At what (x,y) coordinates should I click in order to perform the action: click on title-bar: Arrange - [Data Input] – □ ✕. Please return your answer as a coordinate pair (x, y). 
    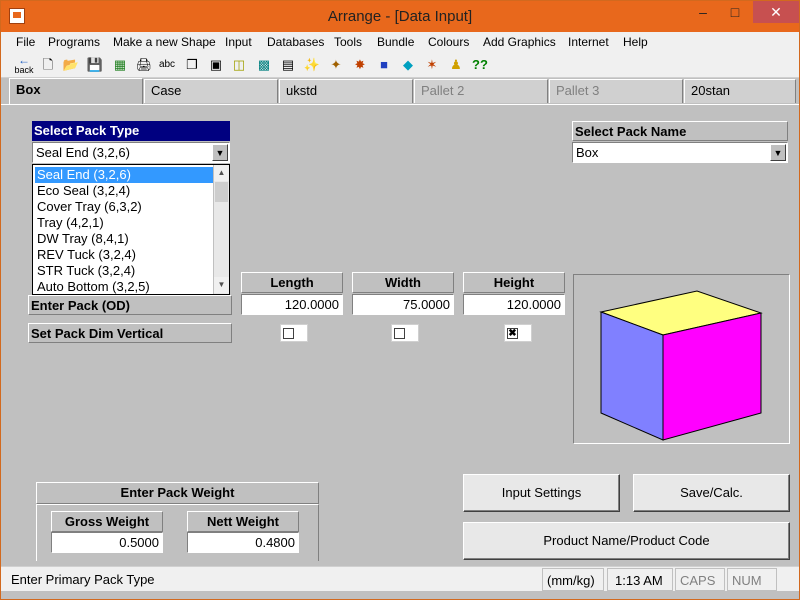
    Looking at the image, I should click on (400, 16).